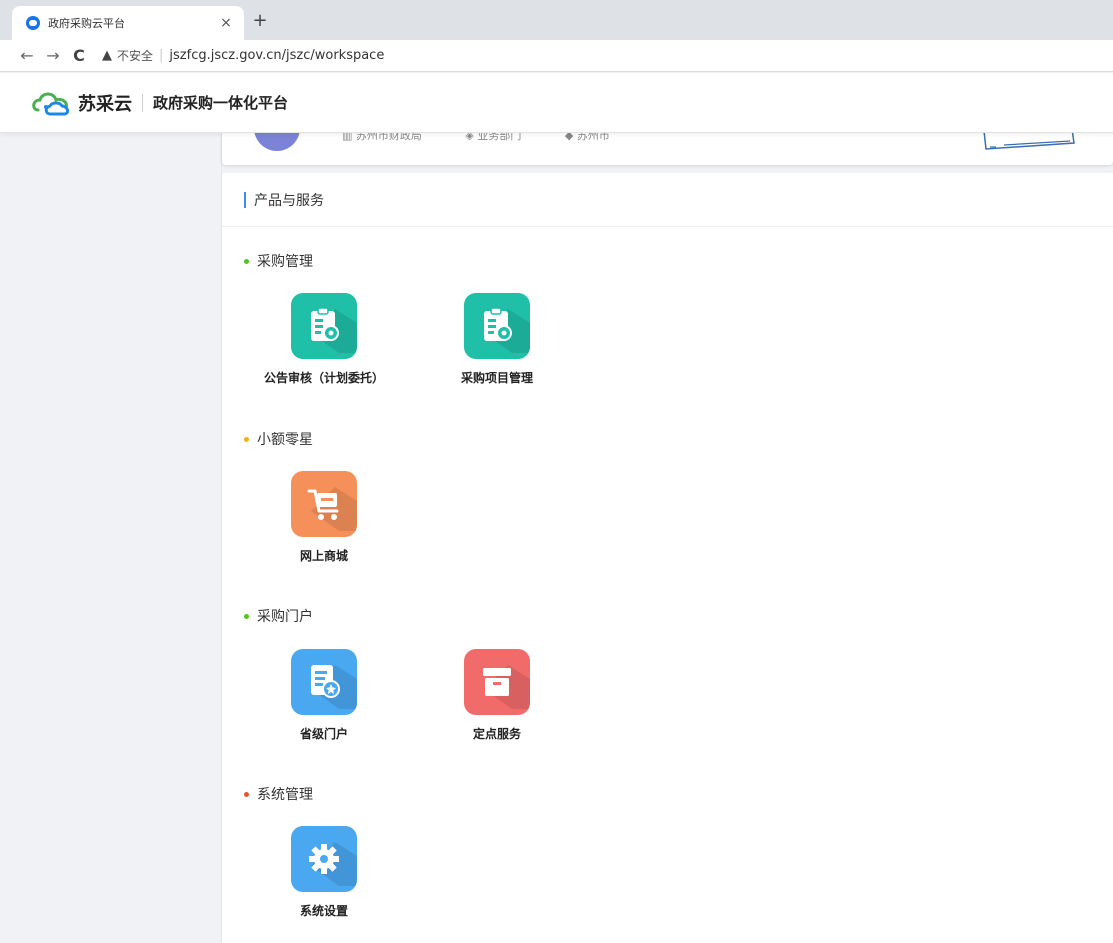  I want to click on header-divider, so click(142, 102).